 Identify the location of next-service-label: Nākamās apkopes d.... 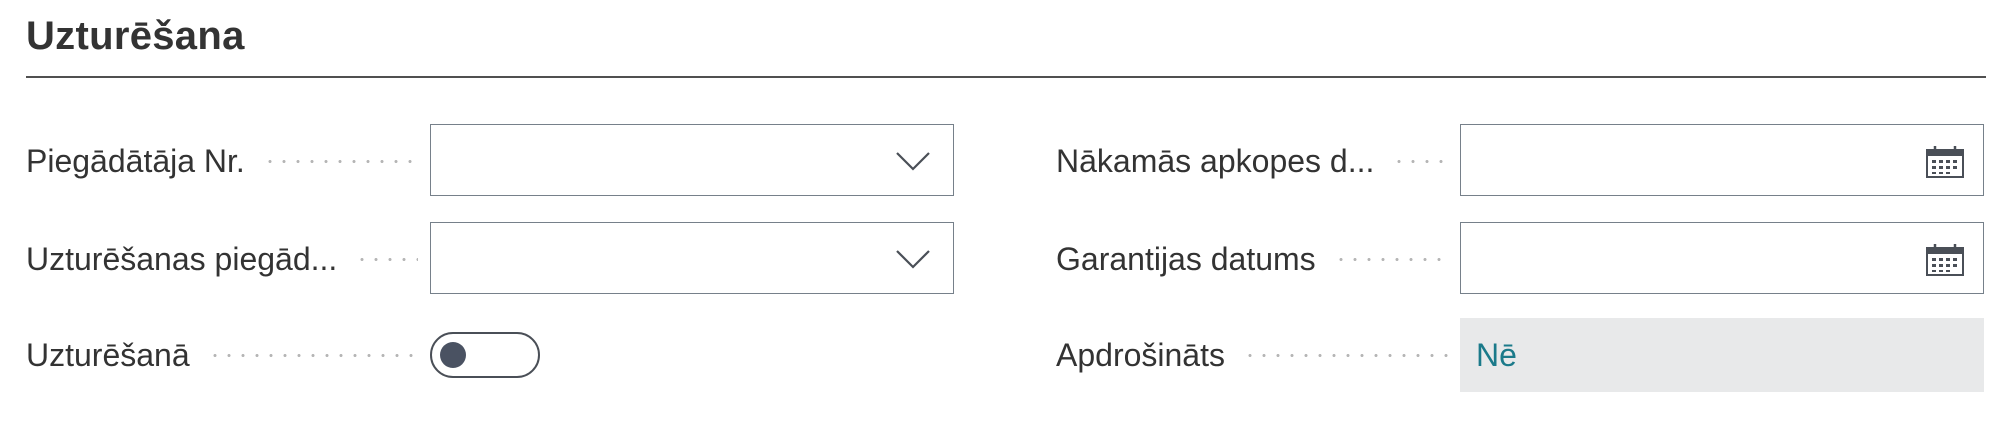
(1261, 161).